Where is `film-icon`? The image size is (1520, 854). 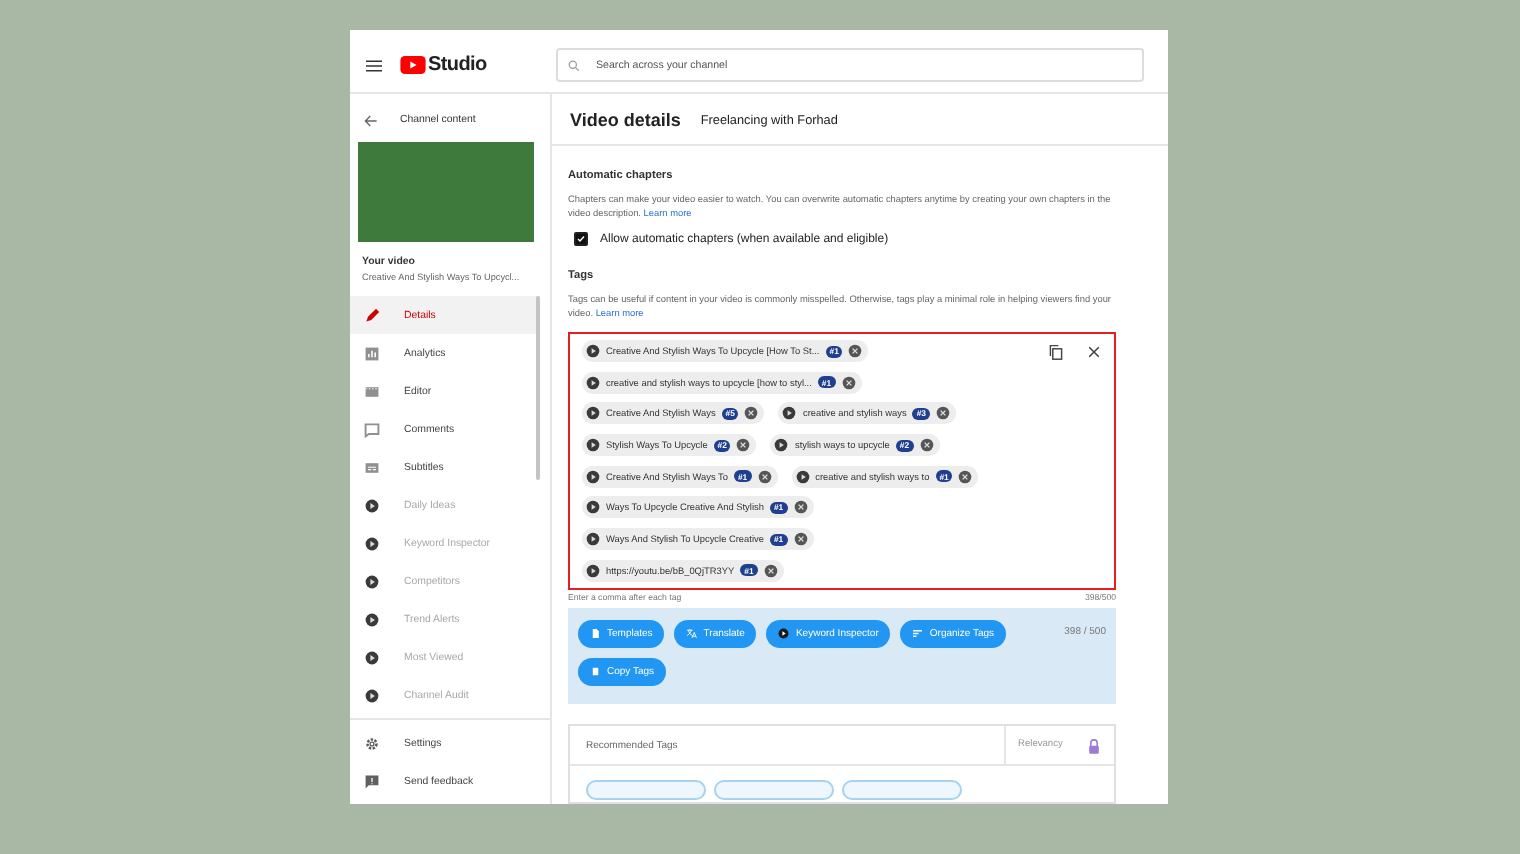 film-icon is located at coordinates (372, 391).